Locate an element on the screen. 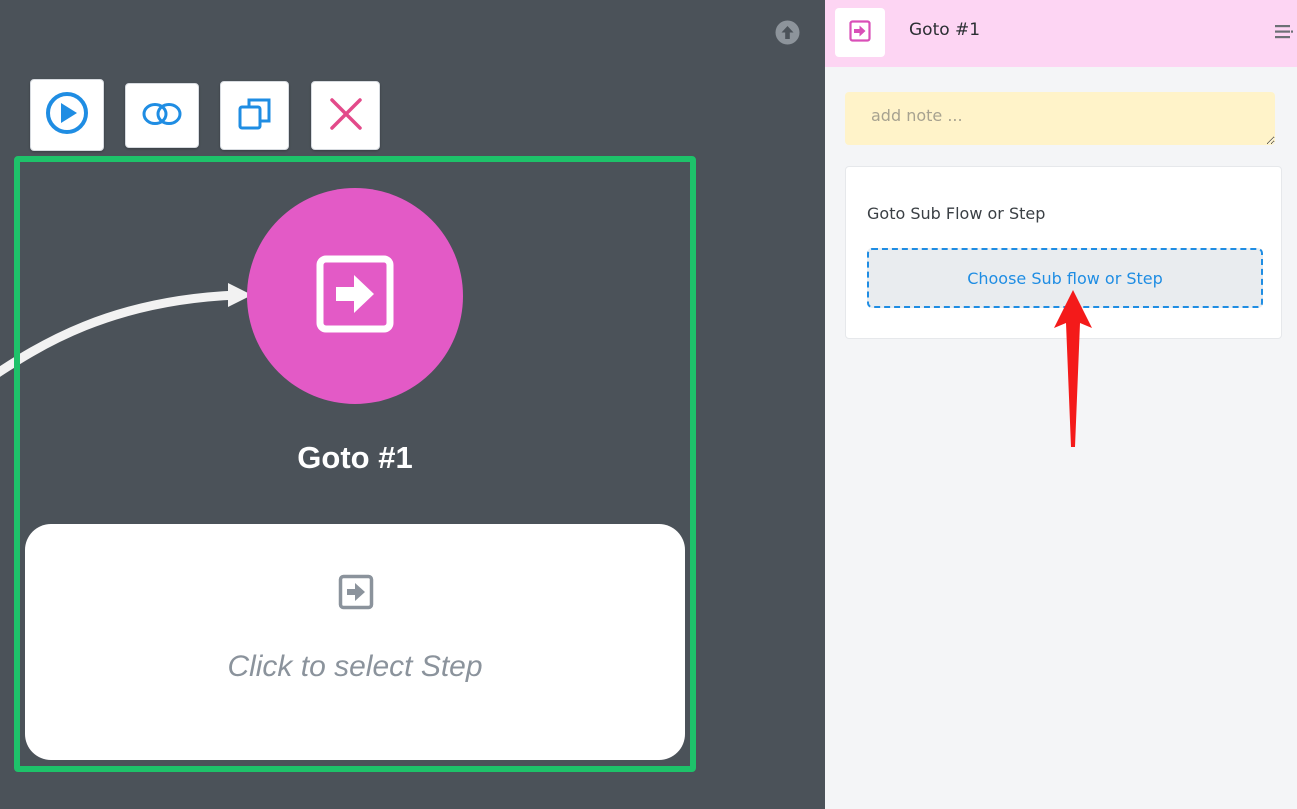 Image resolution: width=1297 pixels, height=809 pixels. play-circle-icon is located at coordinates (67, 115).